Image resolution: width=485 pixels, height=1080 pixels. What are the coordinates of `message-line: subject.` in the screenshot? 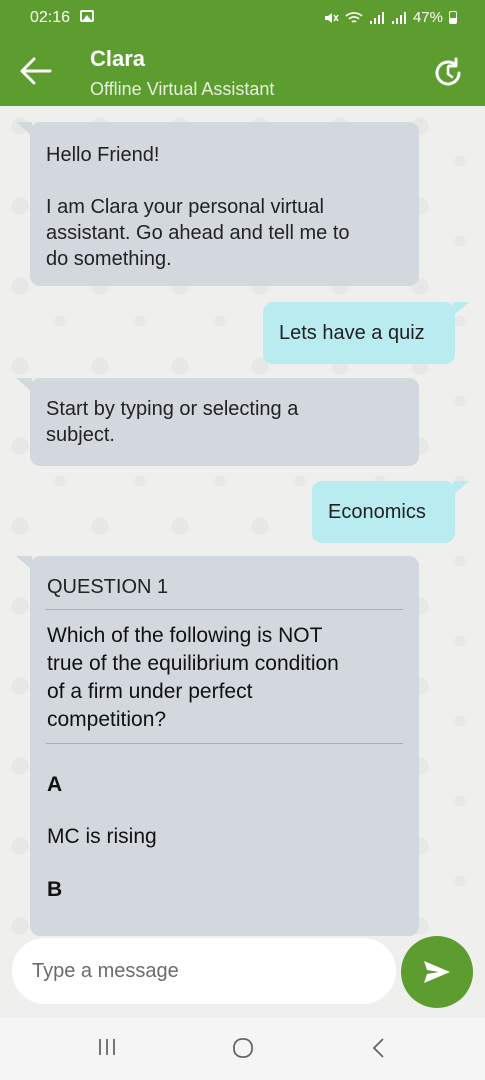 It's located at (80, 435).